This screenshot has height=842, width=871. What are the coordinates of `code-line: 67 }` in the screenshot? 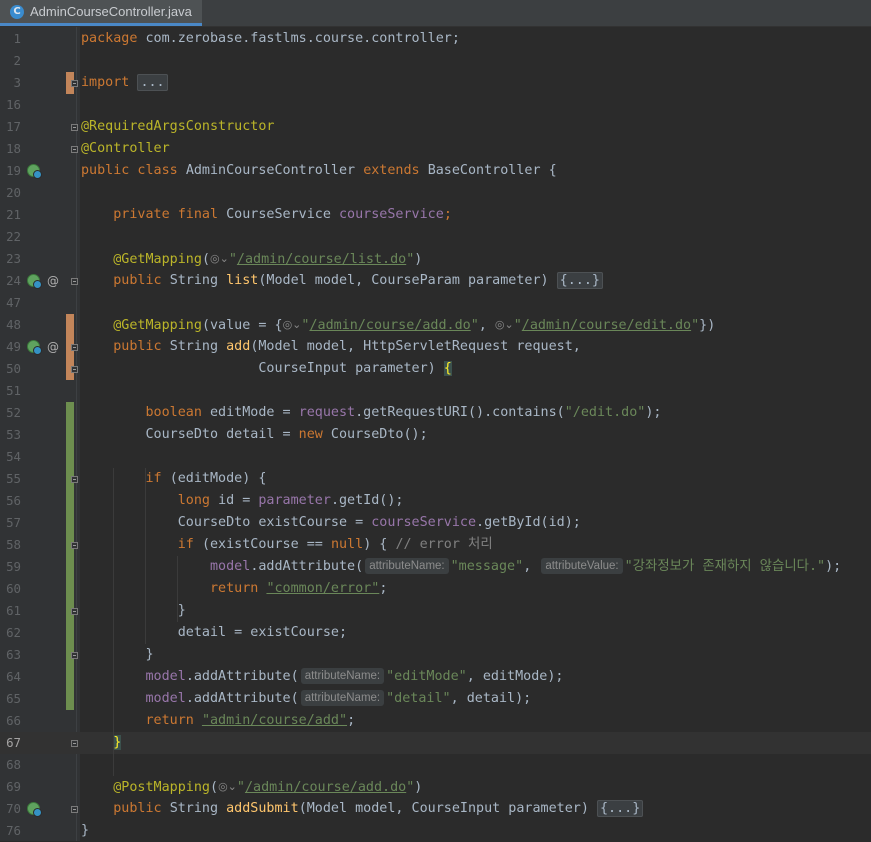 It's located at (435, 743).